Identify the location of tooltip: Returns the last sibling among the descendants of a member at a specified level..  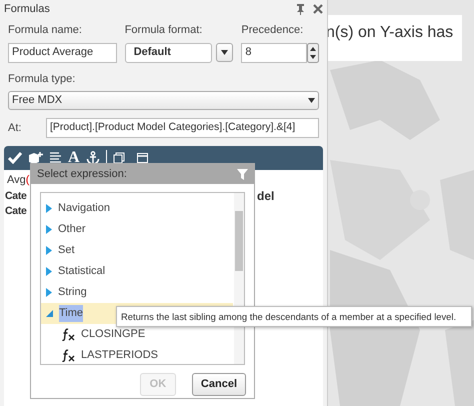
(294, 316).